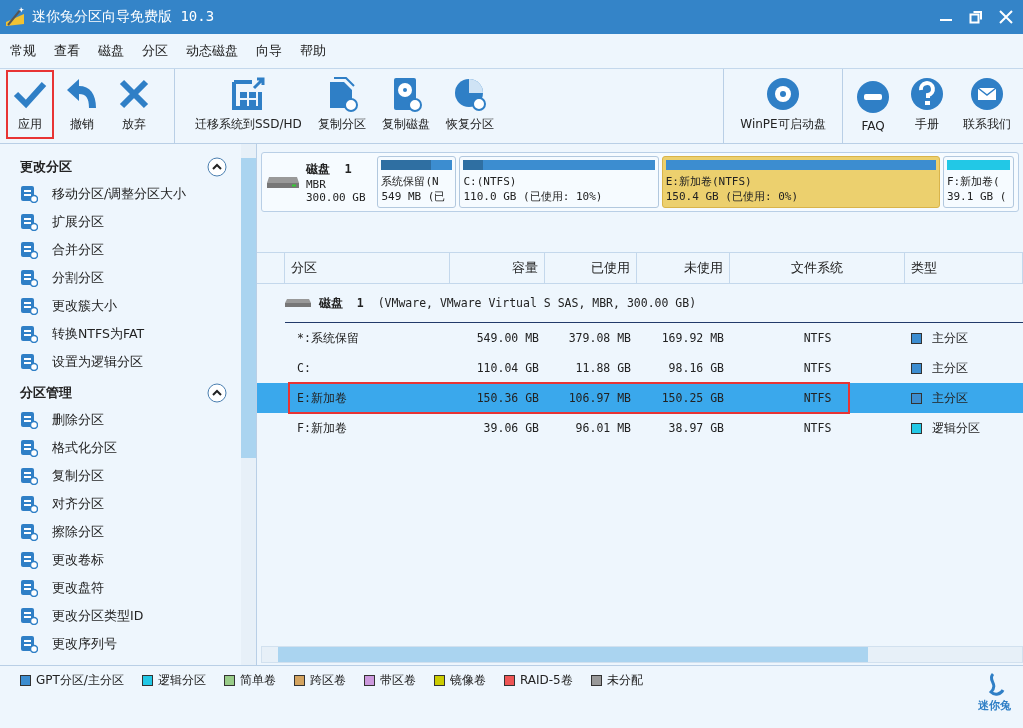 This screenshot has width=1023, height=728. Describe the element at coordinates (46, 167) in the screenshot. I see `section-title: 更改分区` at that location.